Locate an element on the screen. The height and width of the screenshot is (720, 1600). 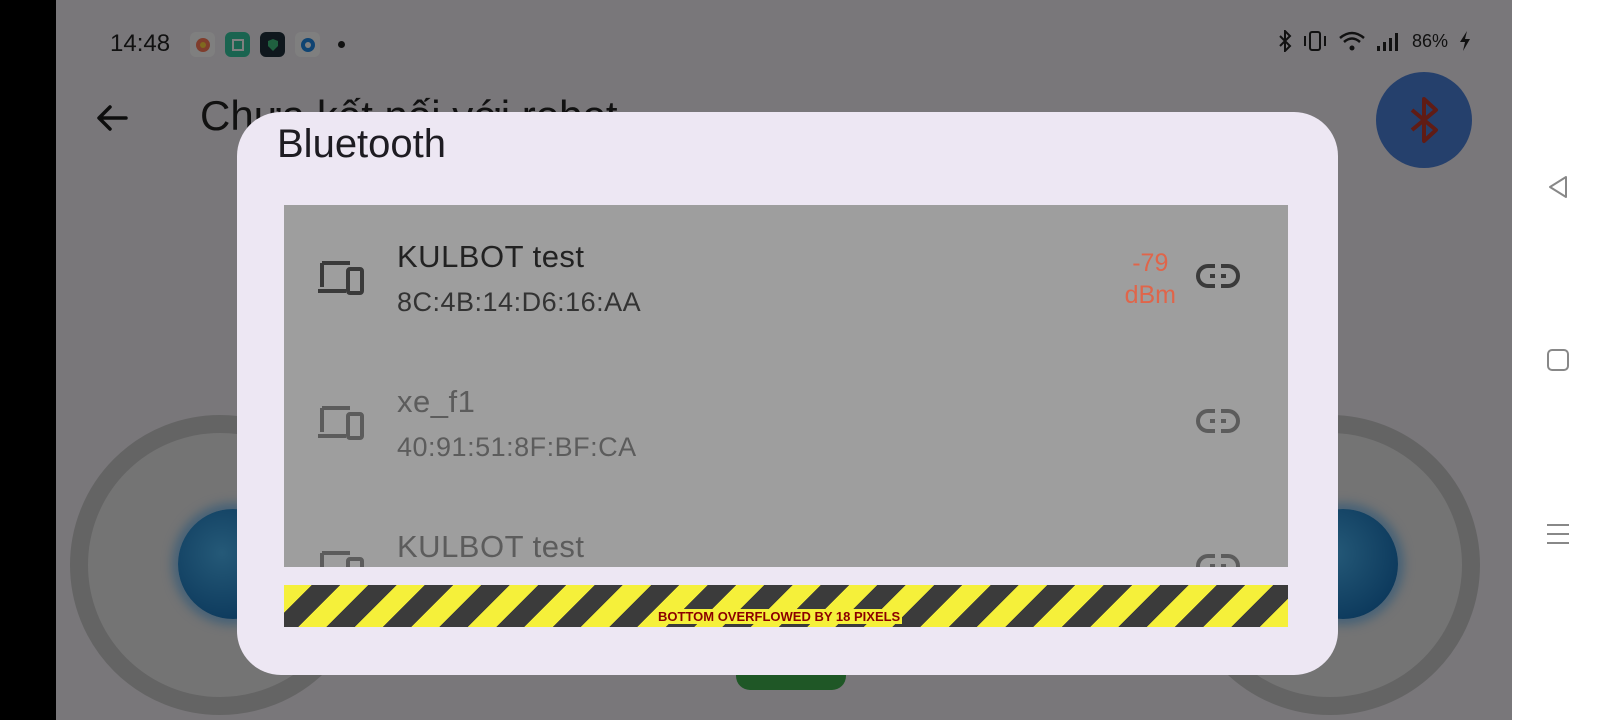
nav-menu-icon is located at coordinates (1558, 534).